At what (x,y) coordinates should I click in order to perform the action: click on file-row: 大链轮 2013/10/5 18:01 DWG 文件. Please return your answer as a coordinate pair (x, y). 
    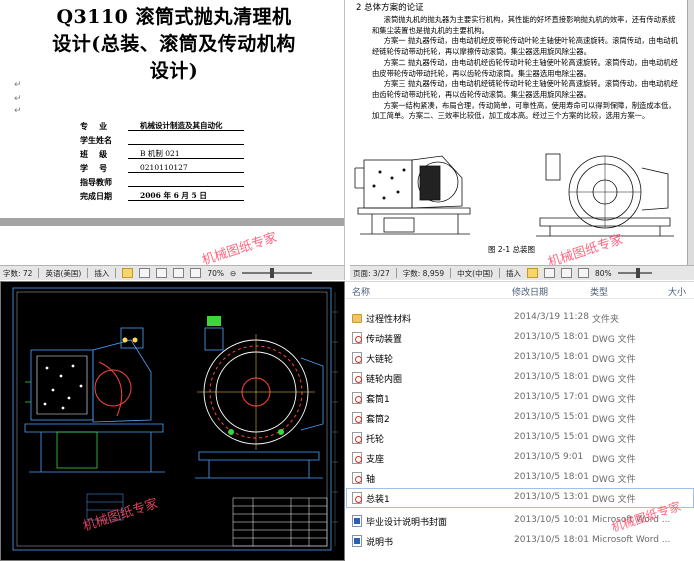
    Looking at the image, I should click on (520, 358).